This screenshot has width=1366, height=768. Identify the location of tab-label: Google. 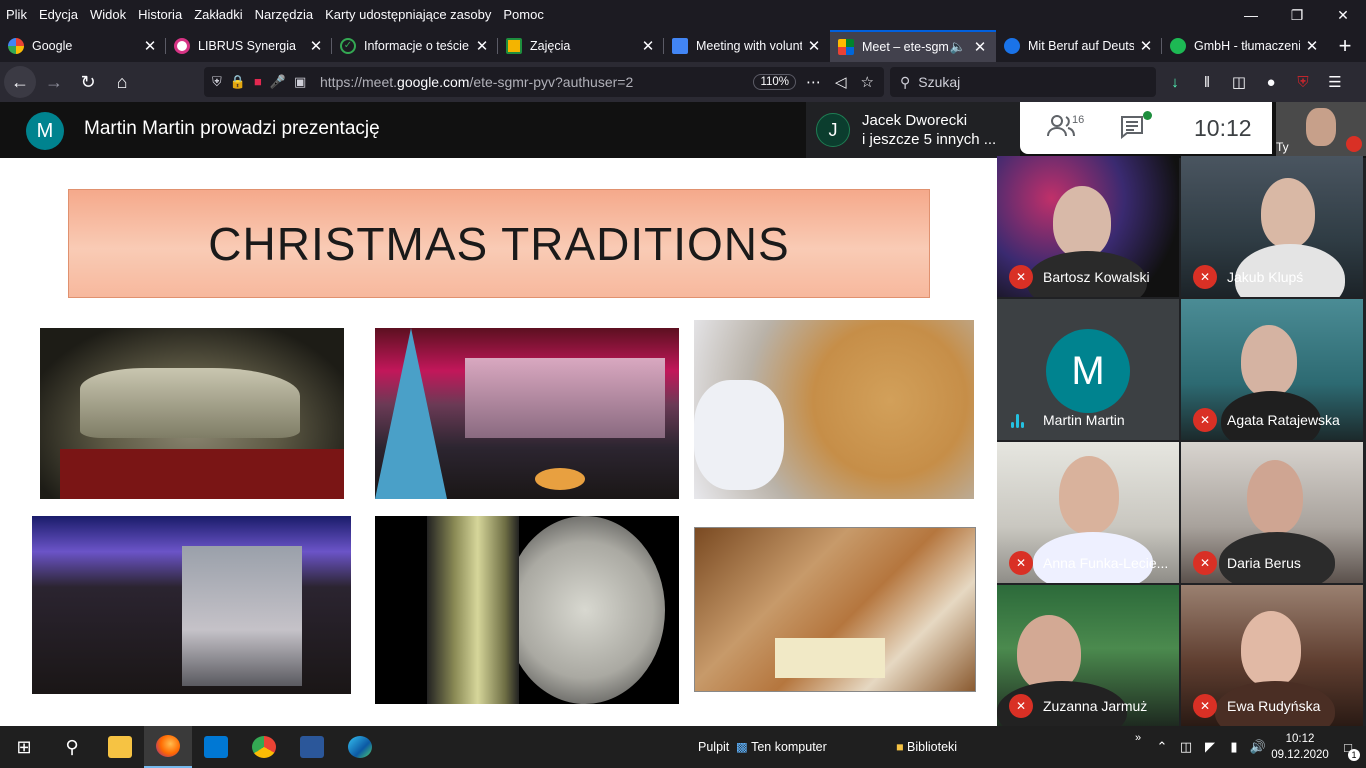
(52, 46).